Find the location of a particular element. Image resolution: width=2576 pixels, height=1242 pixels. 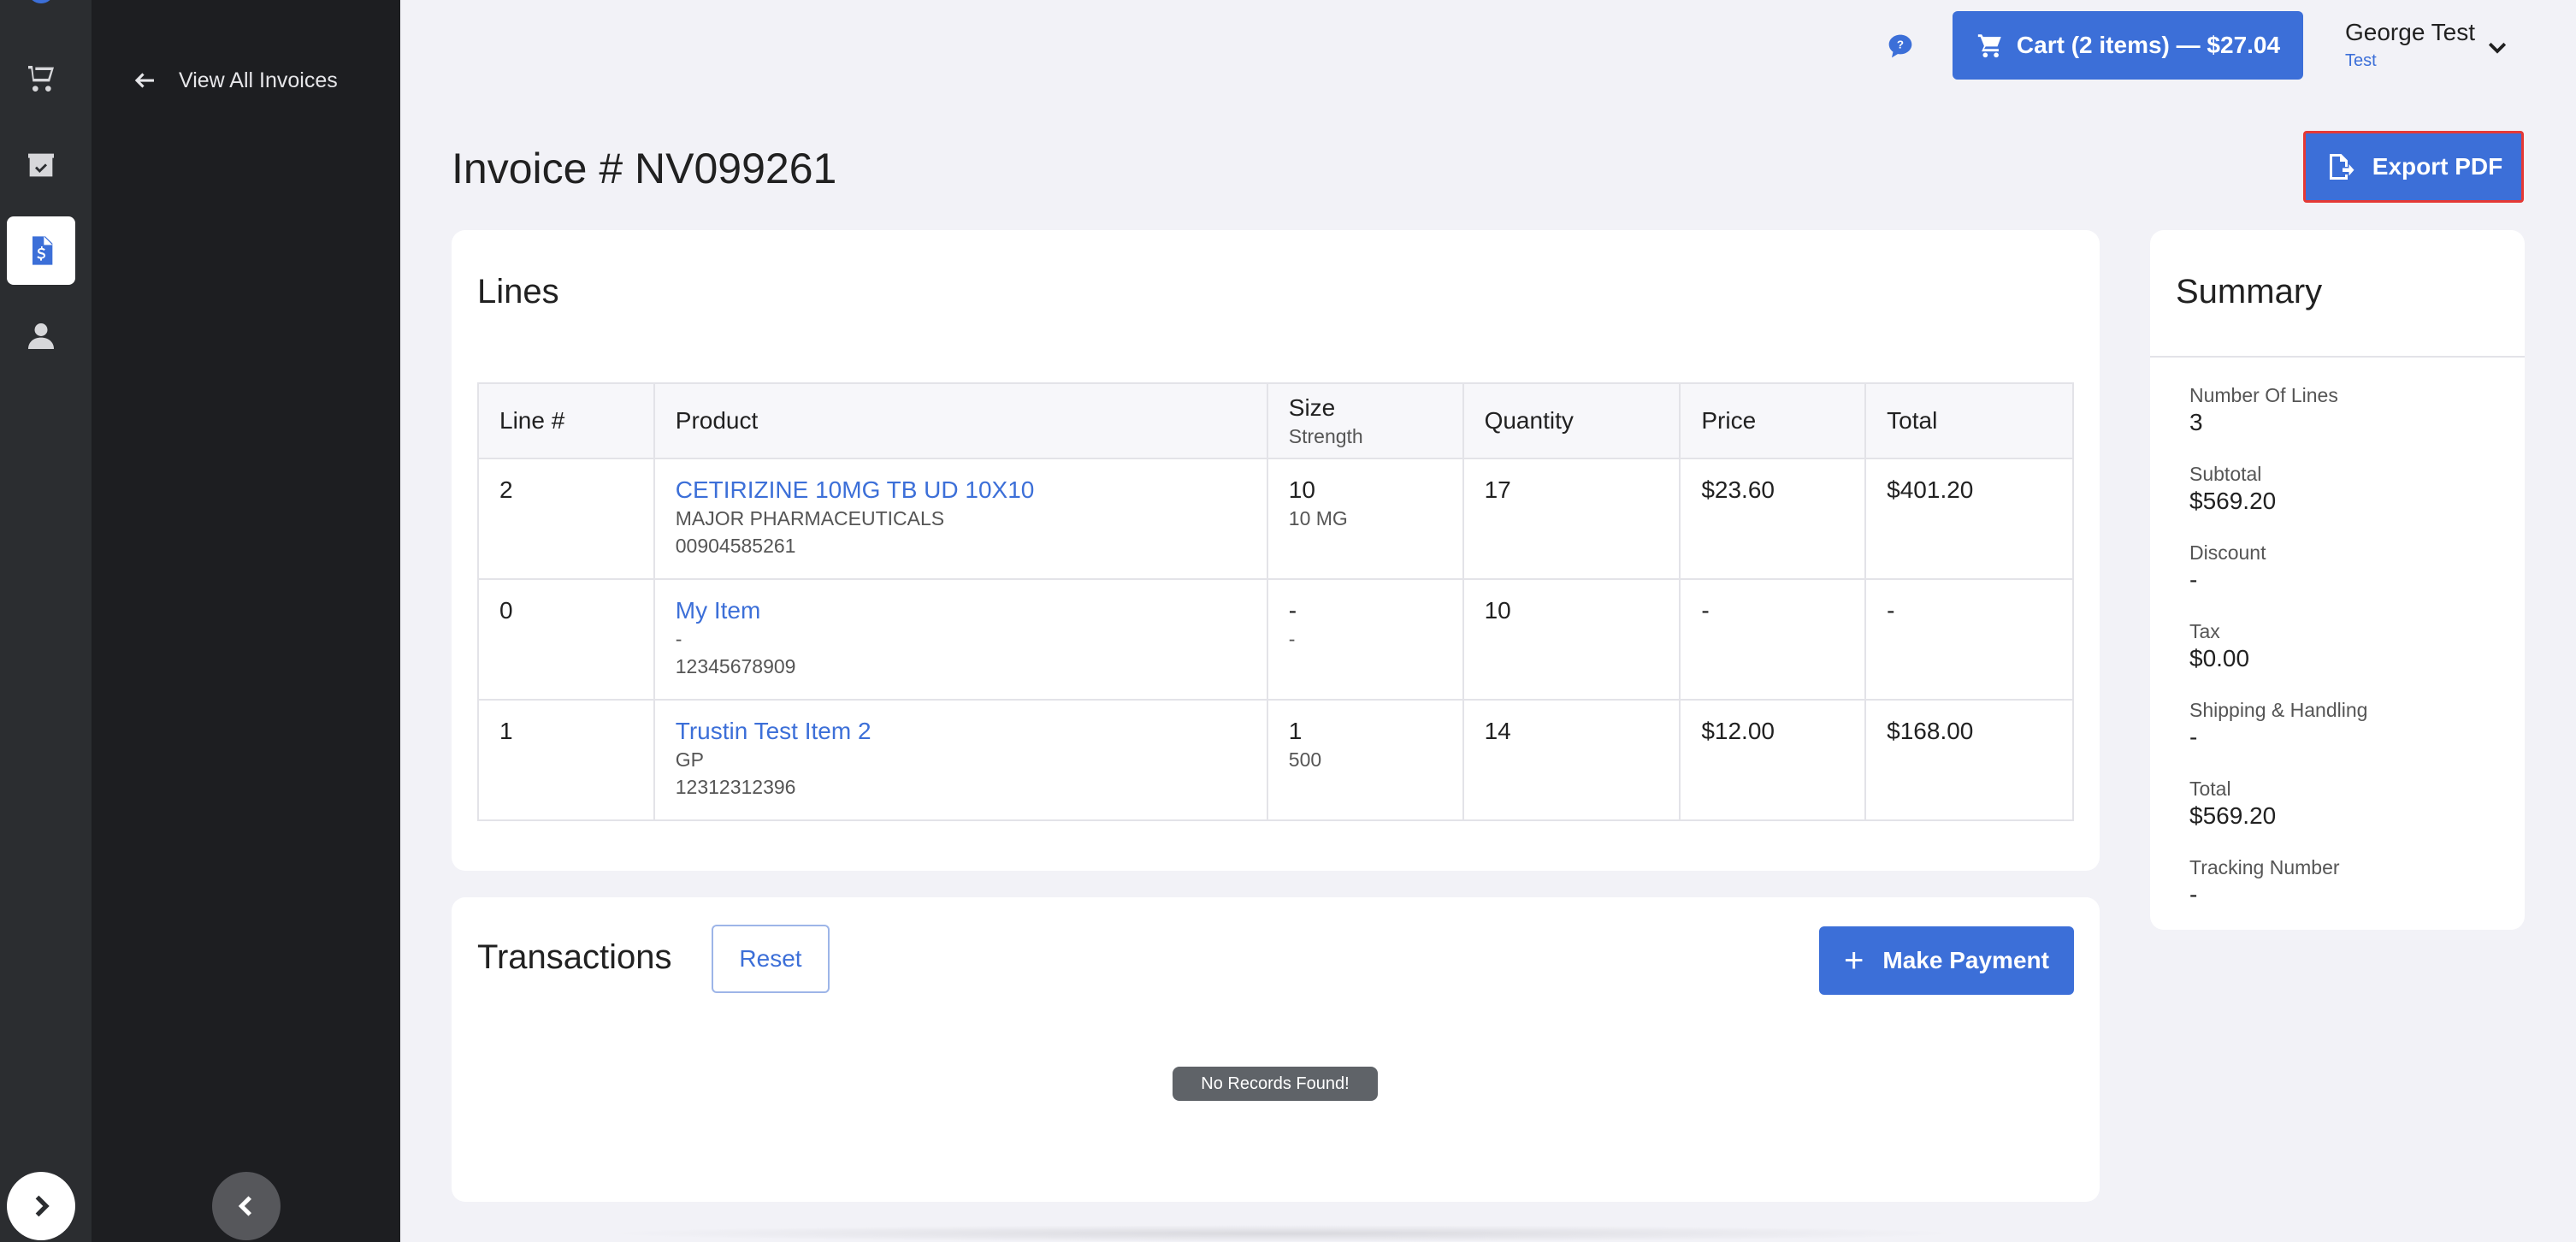

make-payment-label: Make Payment is located at coordinates (1965, 960).